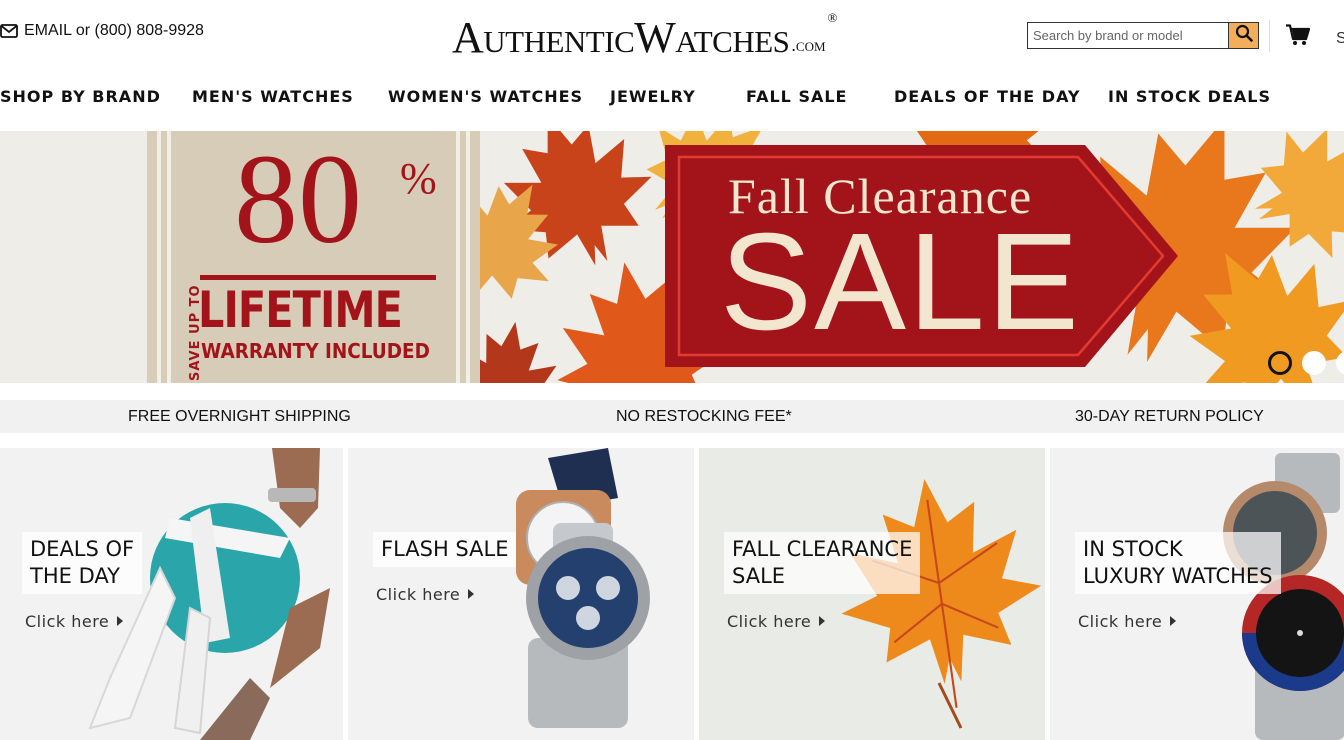  Describe the element at coordinates (1178, 563) in the screenshot. I see `tile-title: IN STOCK LUXURY WATCHES` at that location.